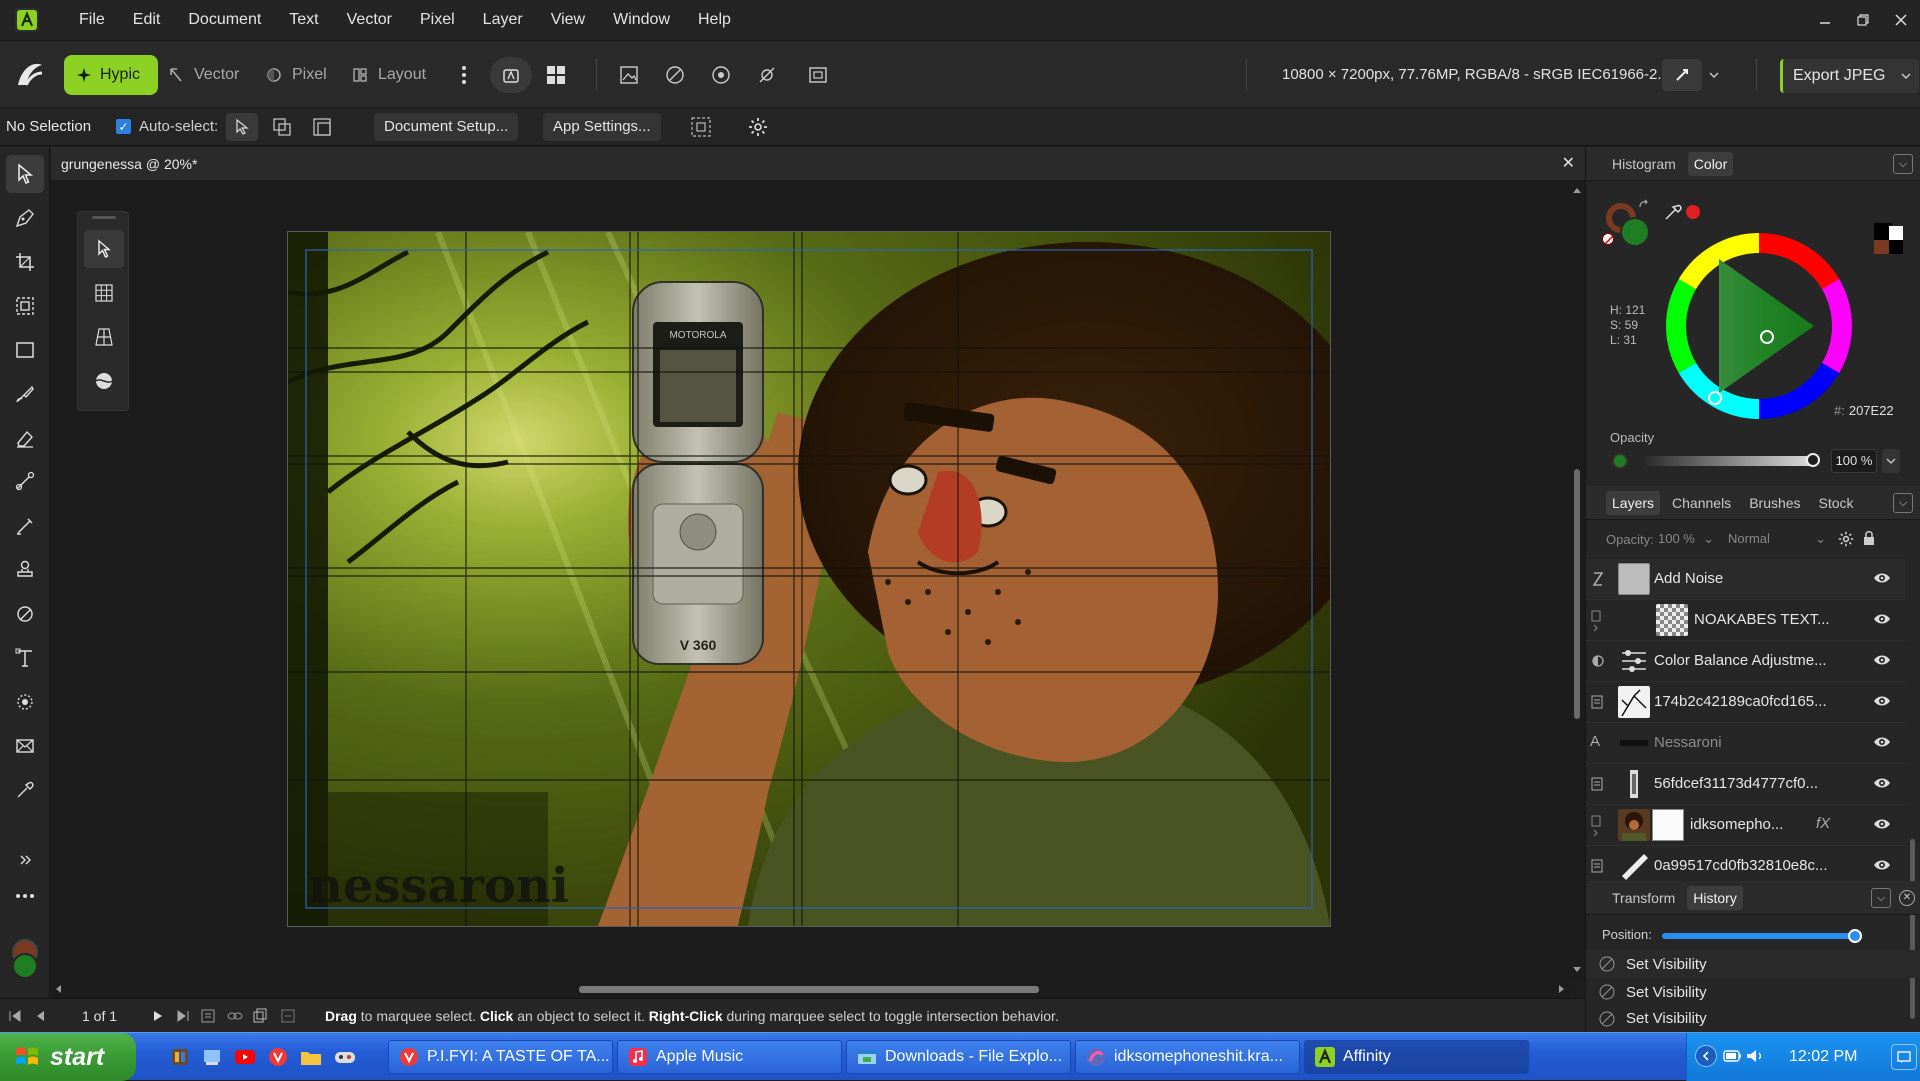  I want to click on restore-icon, so click(1863, 20).